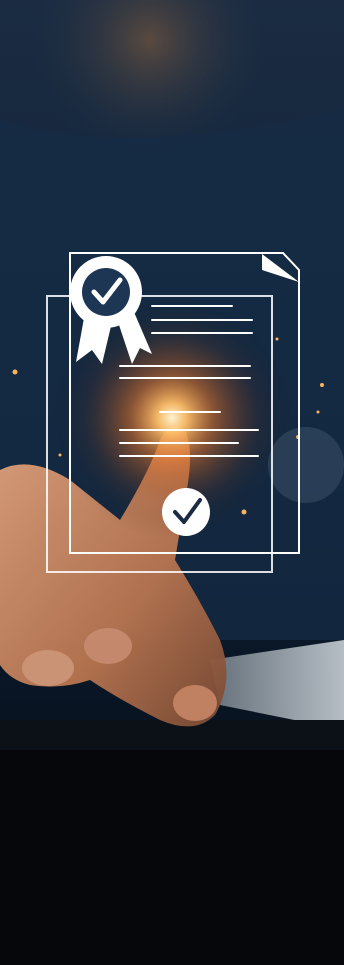 This screenshot has width=344, height=965. Describe the element at coordinates (186, 512) in the screenshot. I see `checkmark-circle-icon` at that location.